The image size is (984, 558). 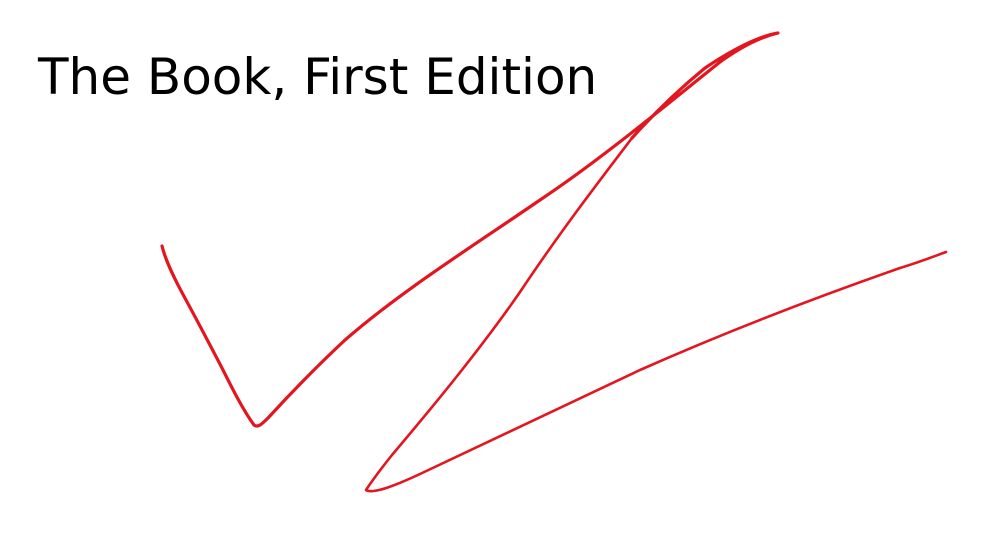 What do you see at coordinates (318, 77) in the screenshot?
I see `slide-title: The Book, First Edition` at bounding box center [318, 77].